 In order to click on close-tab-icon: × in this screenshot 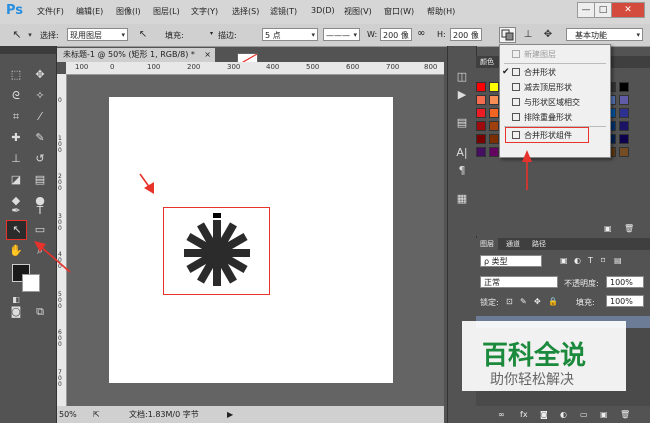, I will do `click(207, 55)`.